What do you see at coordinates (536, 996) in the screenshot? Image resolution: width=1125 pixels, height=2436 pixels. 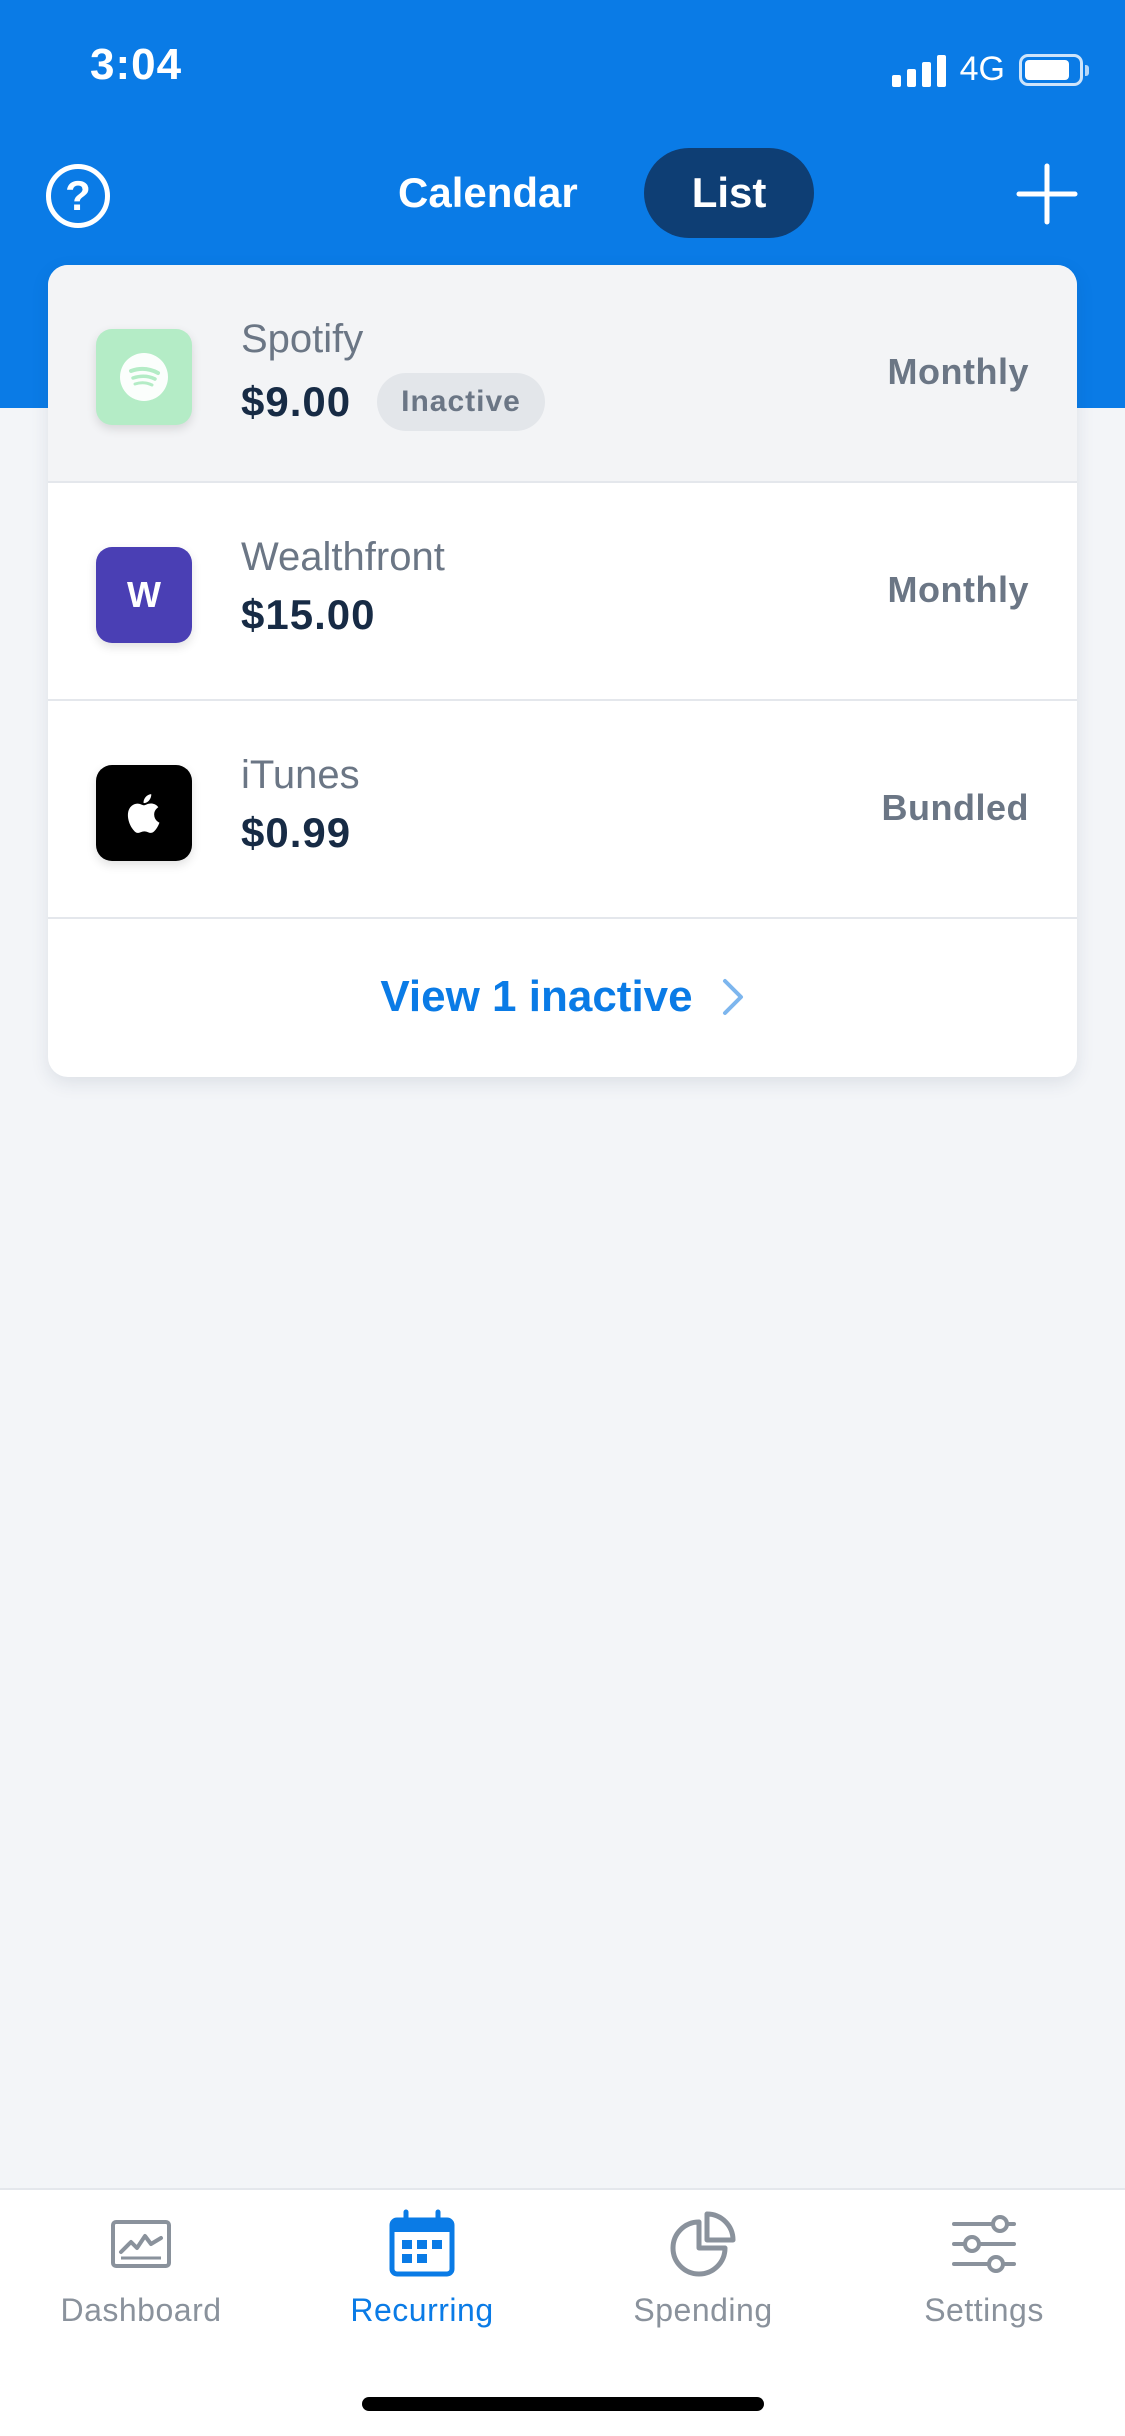 I see `view-inactive-label: View 1 inactive` at bounding box center [536, 996].